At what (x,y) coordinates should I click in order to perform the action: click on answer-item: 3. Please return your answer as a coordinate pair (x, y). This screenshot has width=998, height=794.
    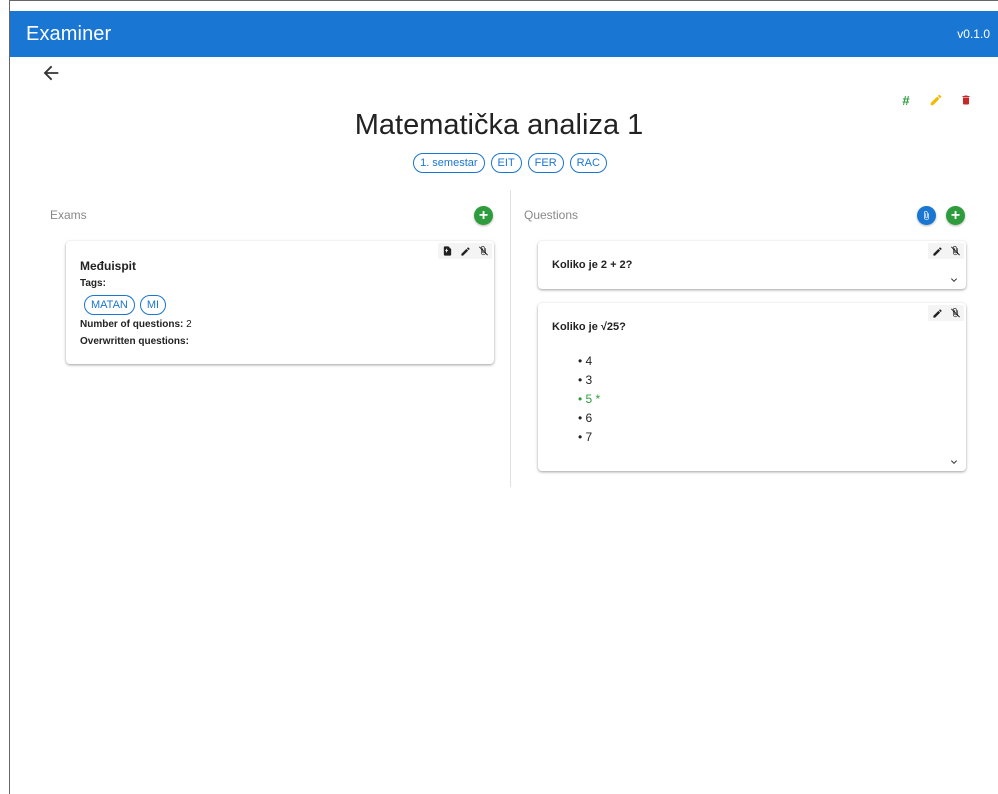
    Looking at the image, I should click on (589, 380).